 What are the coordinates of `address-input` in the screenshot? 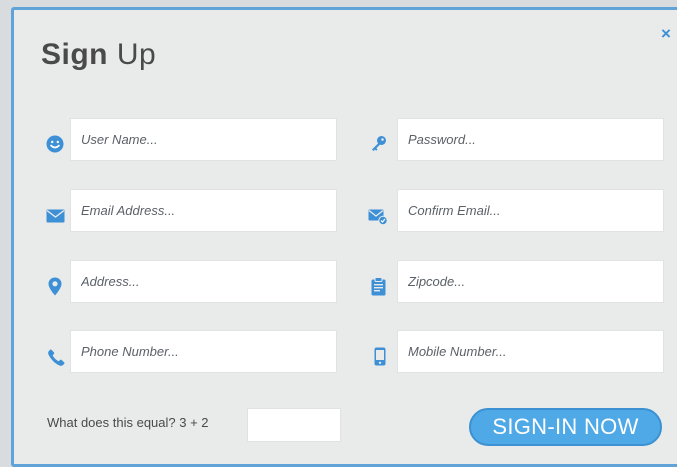 It's located at (203, 281).